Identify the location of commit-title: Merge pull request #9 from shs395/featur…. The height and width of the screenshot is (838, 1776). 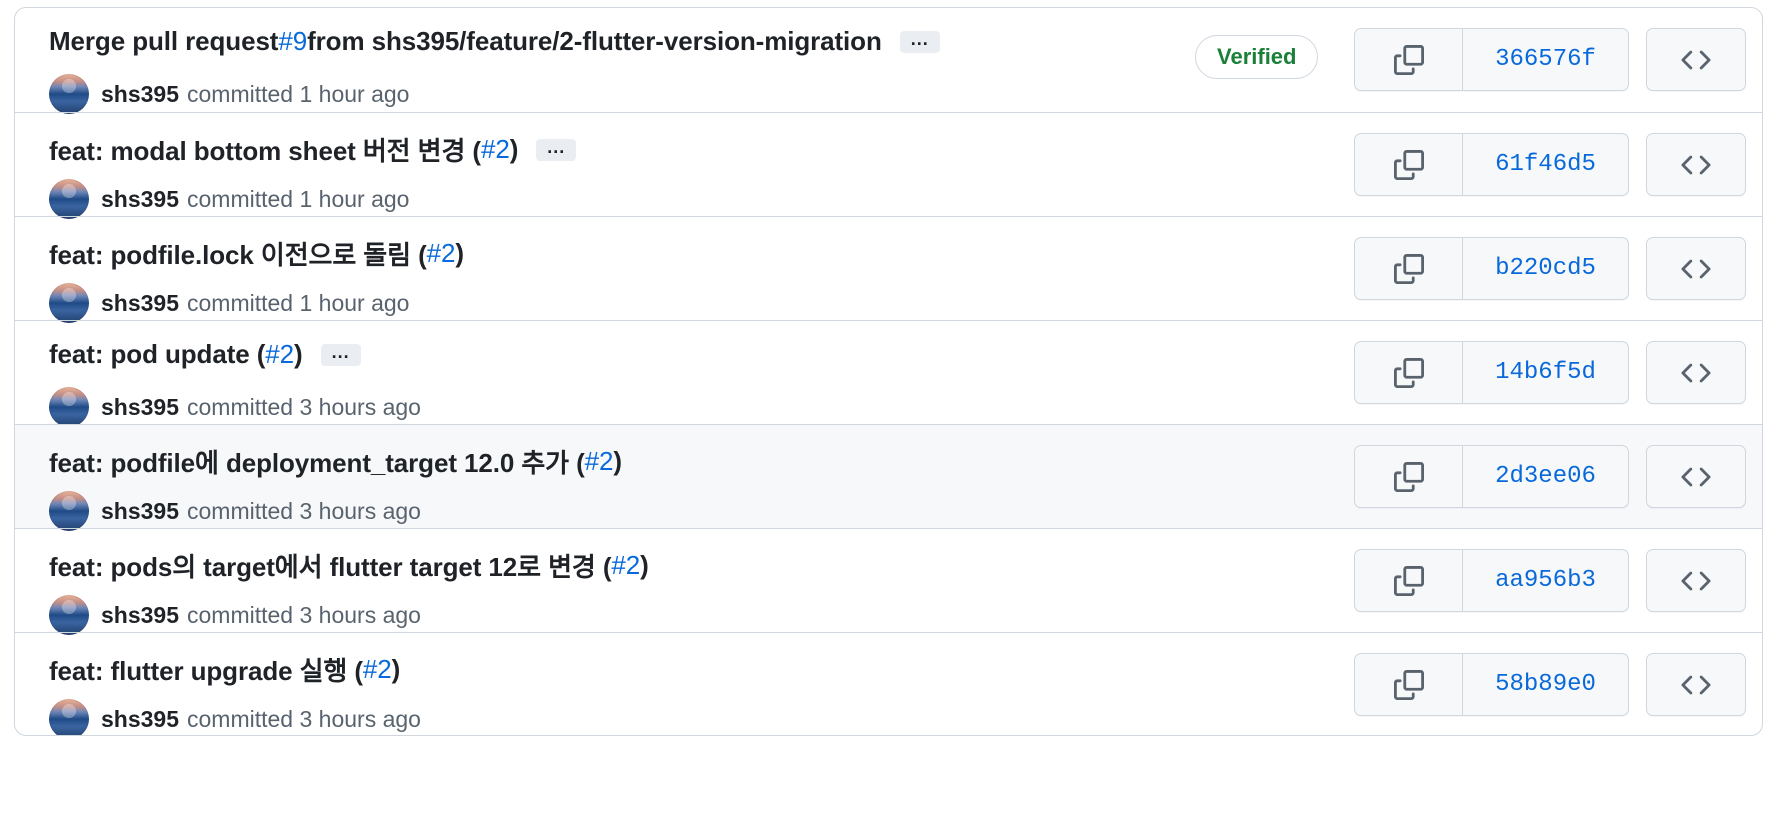
(494, 41).